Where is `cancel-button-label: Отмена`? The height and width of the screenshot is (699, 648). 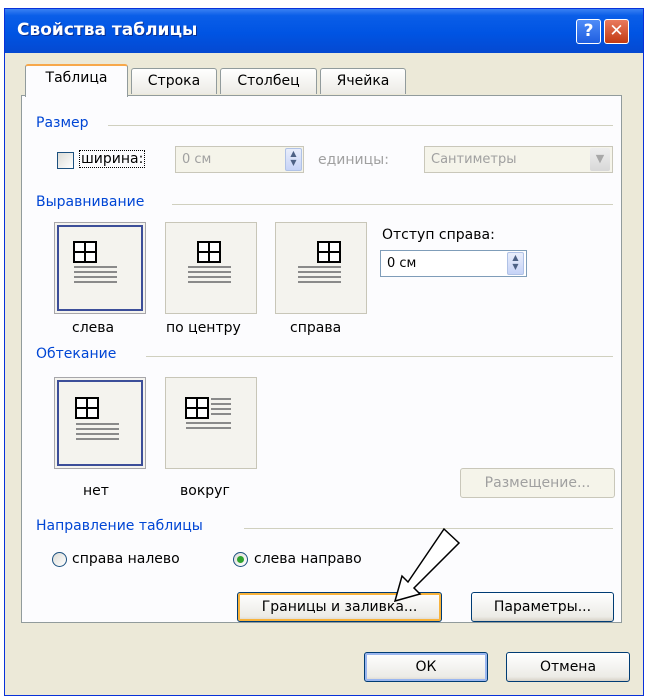 cancel-button-label: Отмена is located at coordinates (568, 667).